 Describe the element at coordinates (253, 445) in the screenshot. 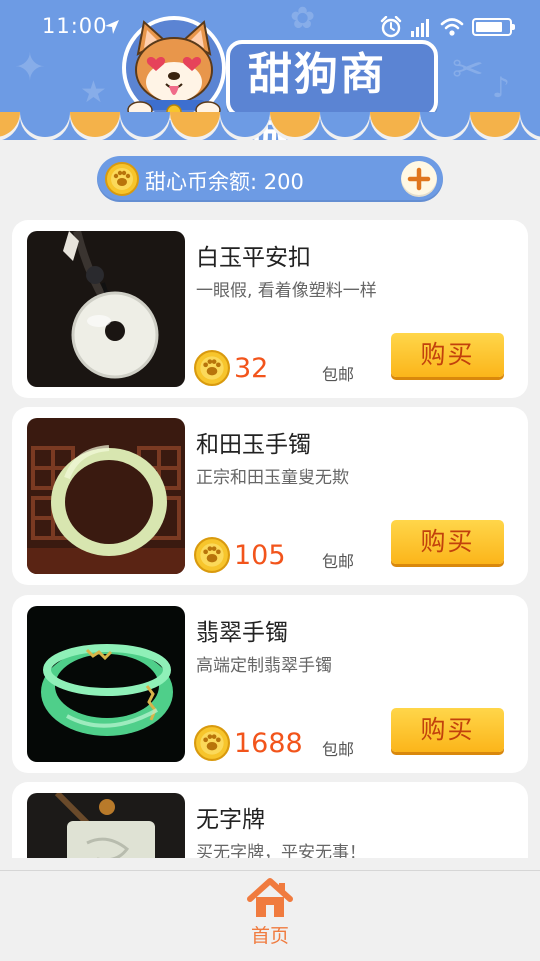

I see `product-name: 和田玉手镯` at that location.